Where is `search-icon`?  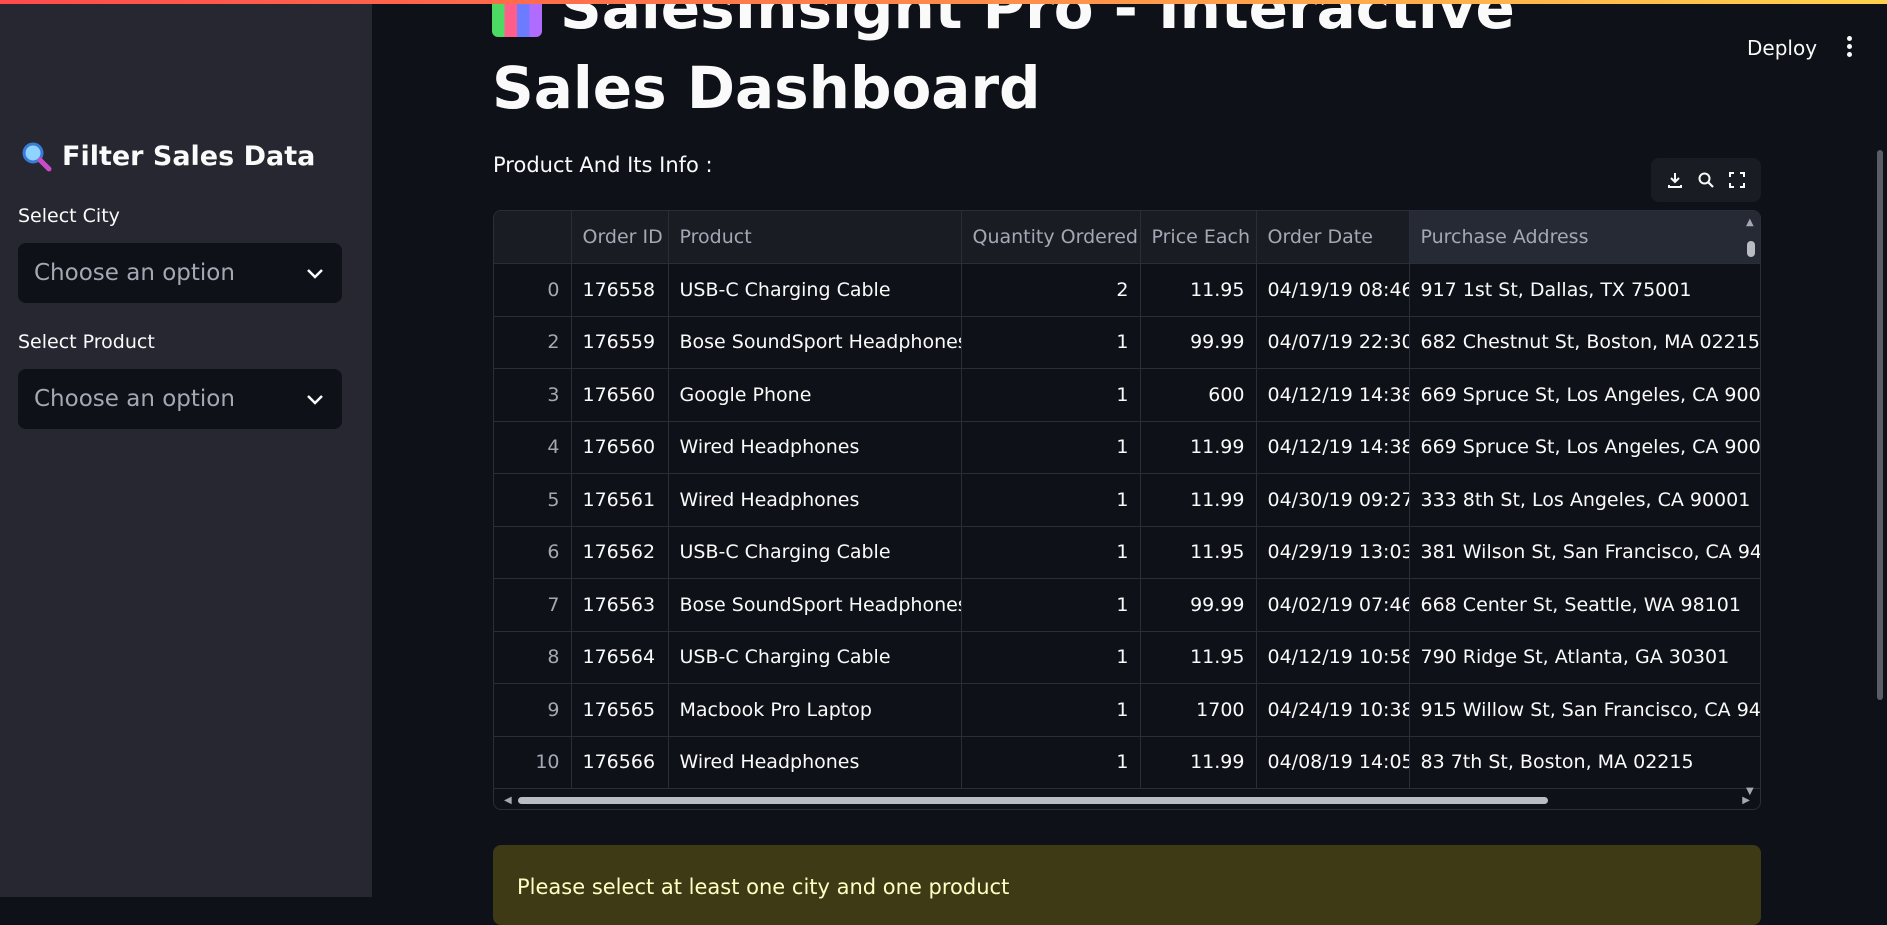 search-icon is located at coordinates (1706, 180).